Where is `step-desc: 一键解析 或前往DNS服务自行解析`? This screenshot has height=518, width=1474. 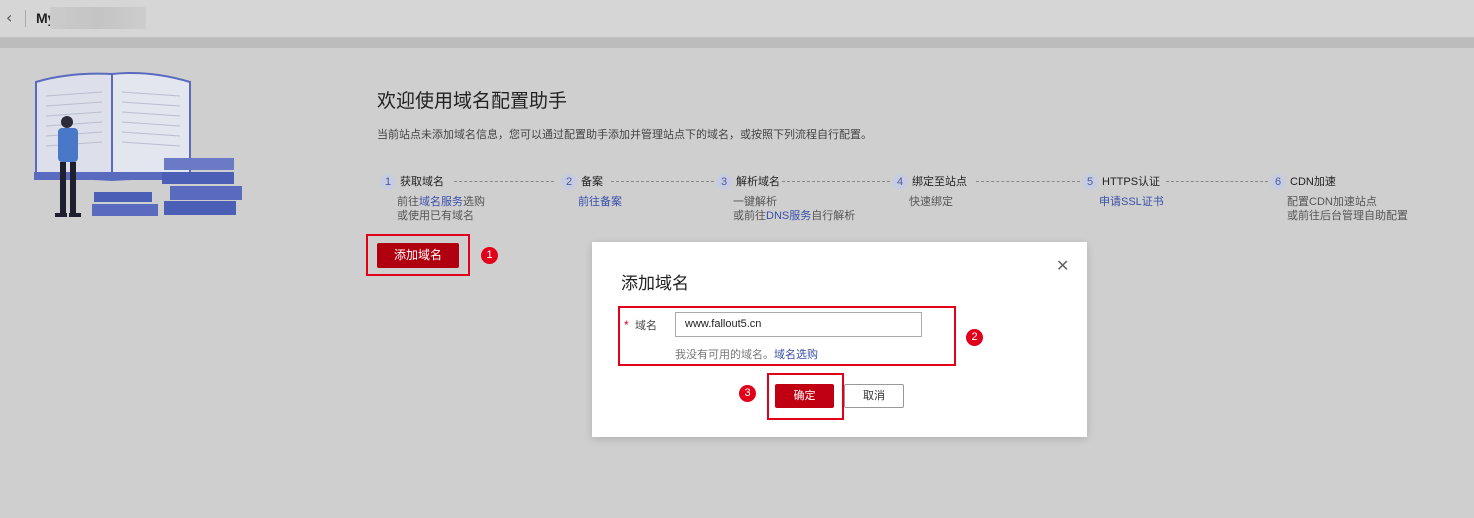
step-desc: 一键解析 或前往DNS服务自行解析 is located at coordinates (794, 209).